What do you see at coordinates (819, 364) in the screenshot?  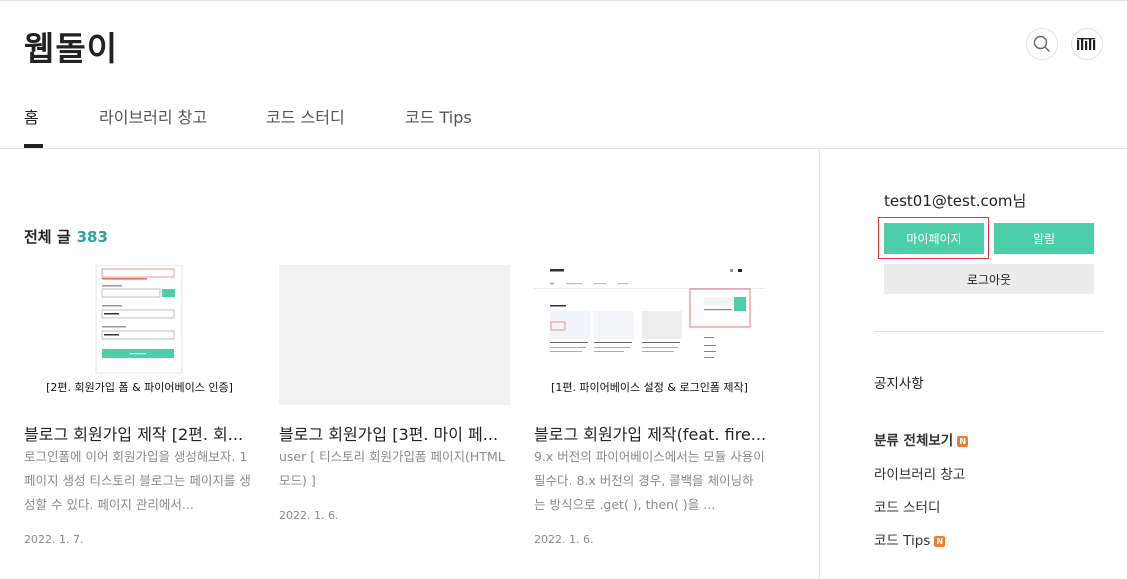 I see `sidebar-divider` at bounding box center [819, 364].